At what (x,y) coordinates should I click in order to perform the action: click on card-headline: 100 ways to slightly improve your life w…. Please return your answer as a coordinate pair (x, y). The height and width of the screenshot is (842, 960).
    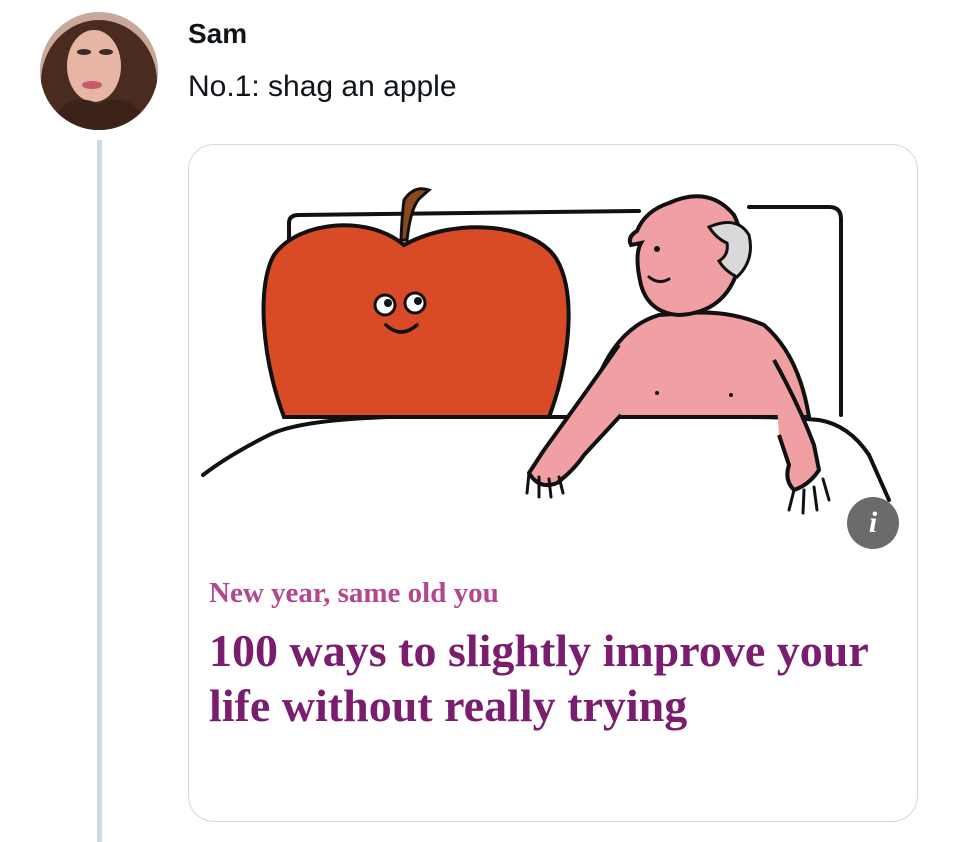
    Looking at the image, I should click on (554, 678).